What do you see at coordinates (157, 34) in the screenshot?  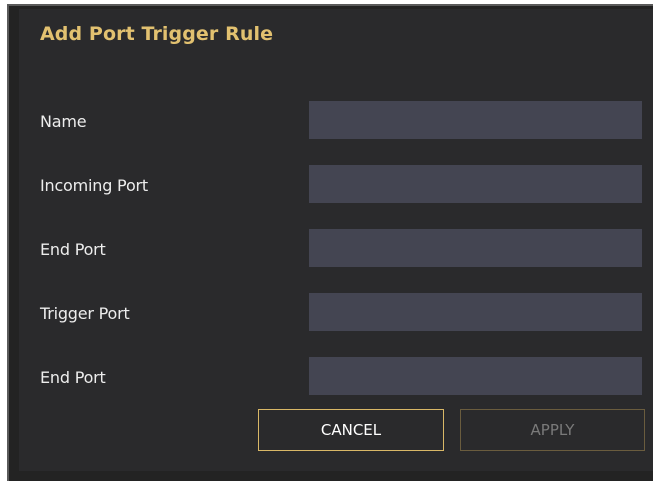 I see `dialog-title: Add Port Trigger Rule` at bounding box center [157, 34].